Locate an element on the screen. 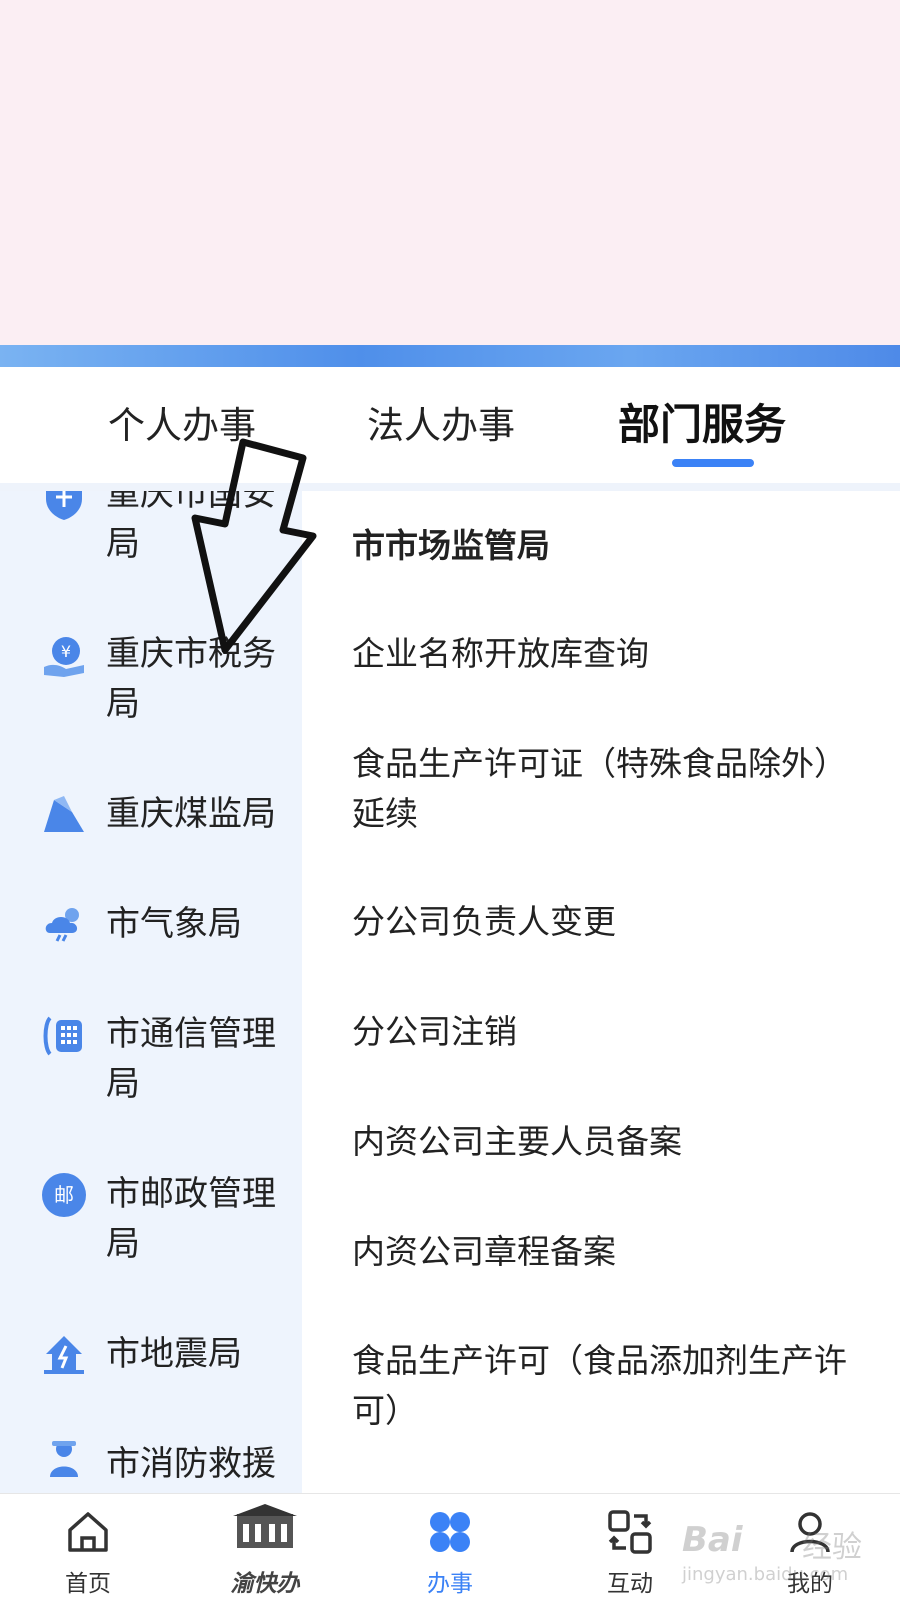 Image resolution: width=900 pixels, height=1601 pixels. sidebar-item-telecom: 市通信管理局 is located at coordinates (151, 1064).